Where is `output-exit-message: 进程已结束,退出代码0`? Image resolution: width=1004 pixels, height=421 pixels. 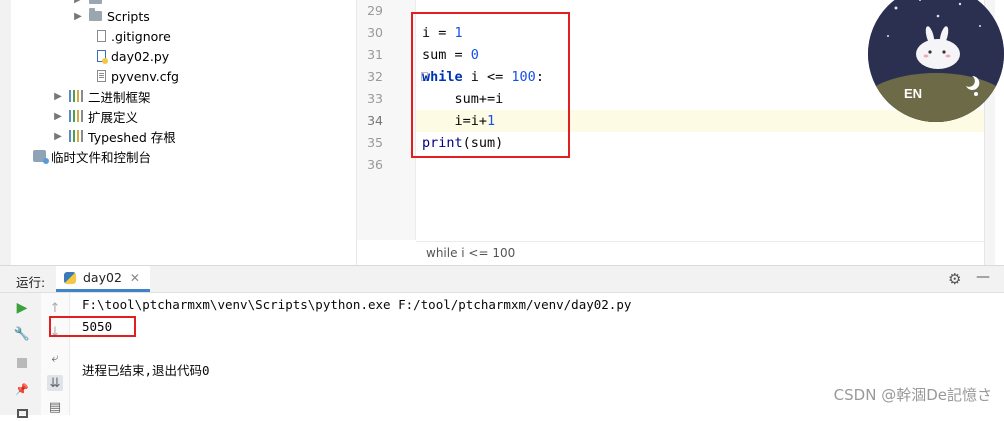
output-exit-message: 进程已结束,退出代码0 is located at coordinates (146, 370).